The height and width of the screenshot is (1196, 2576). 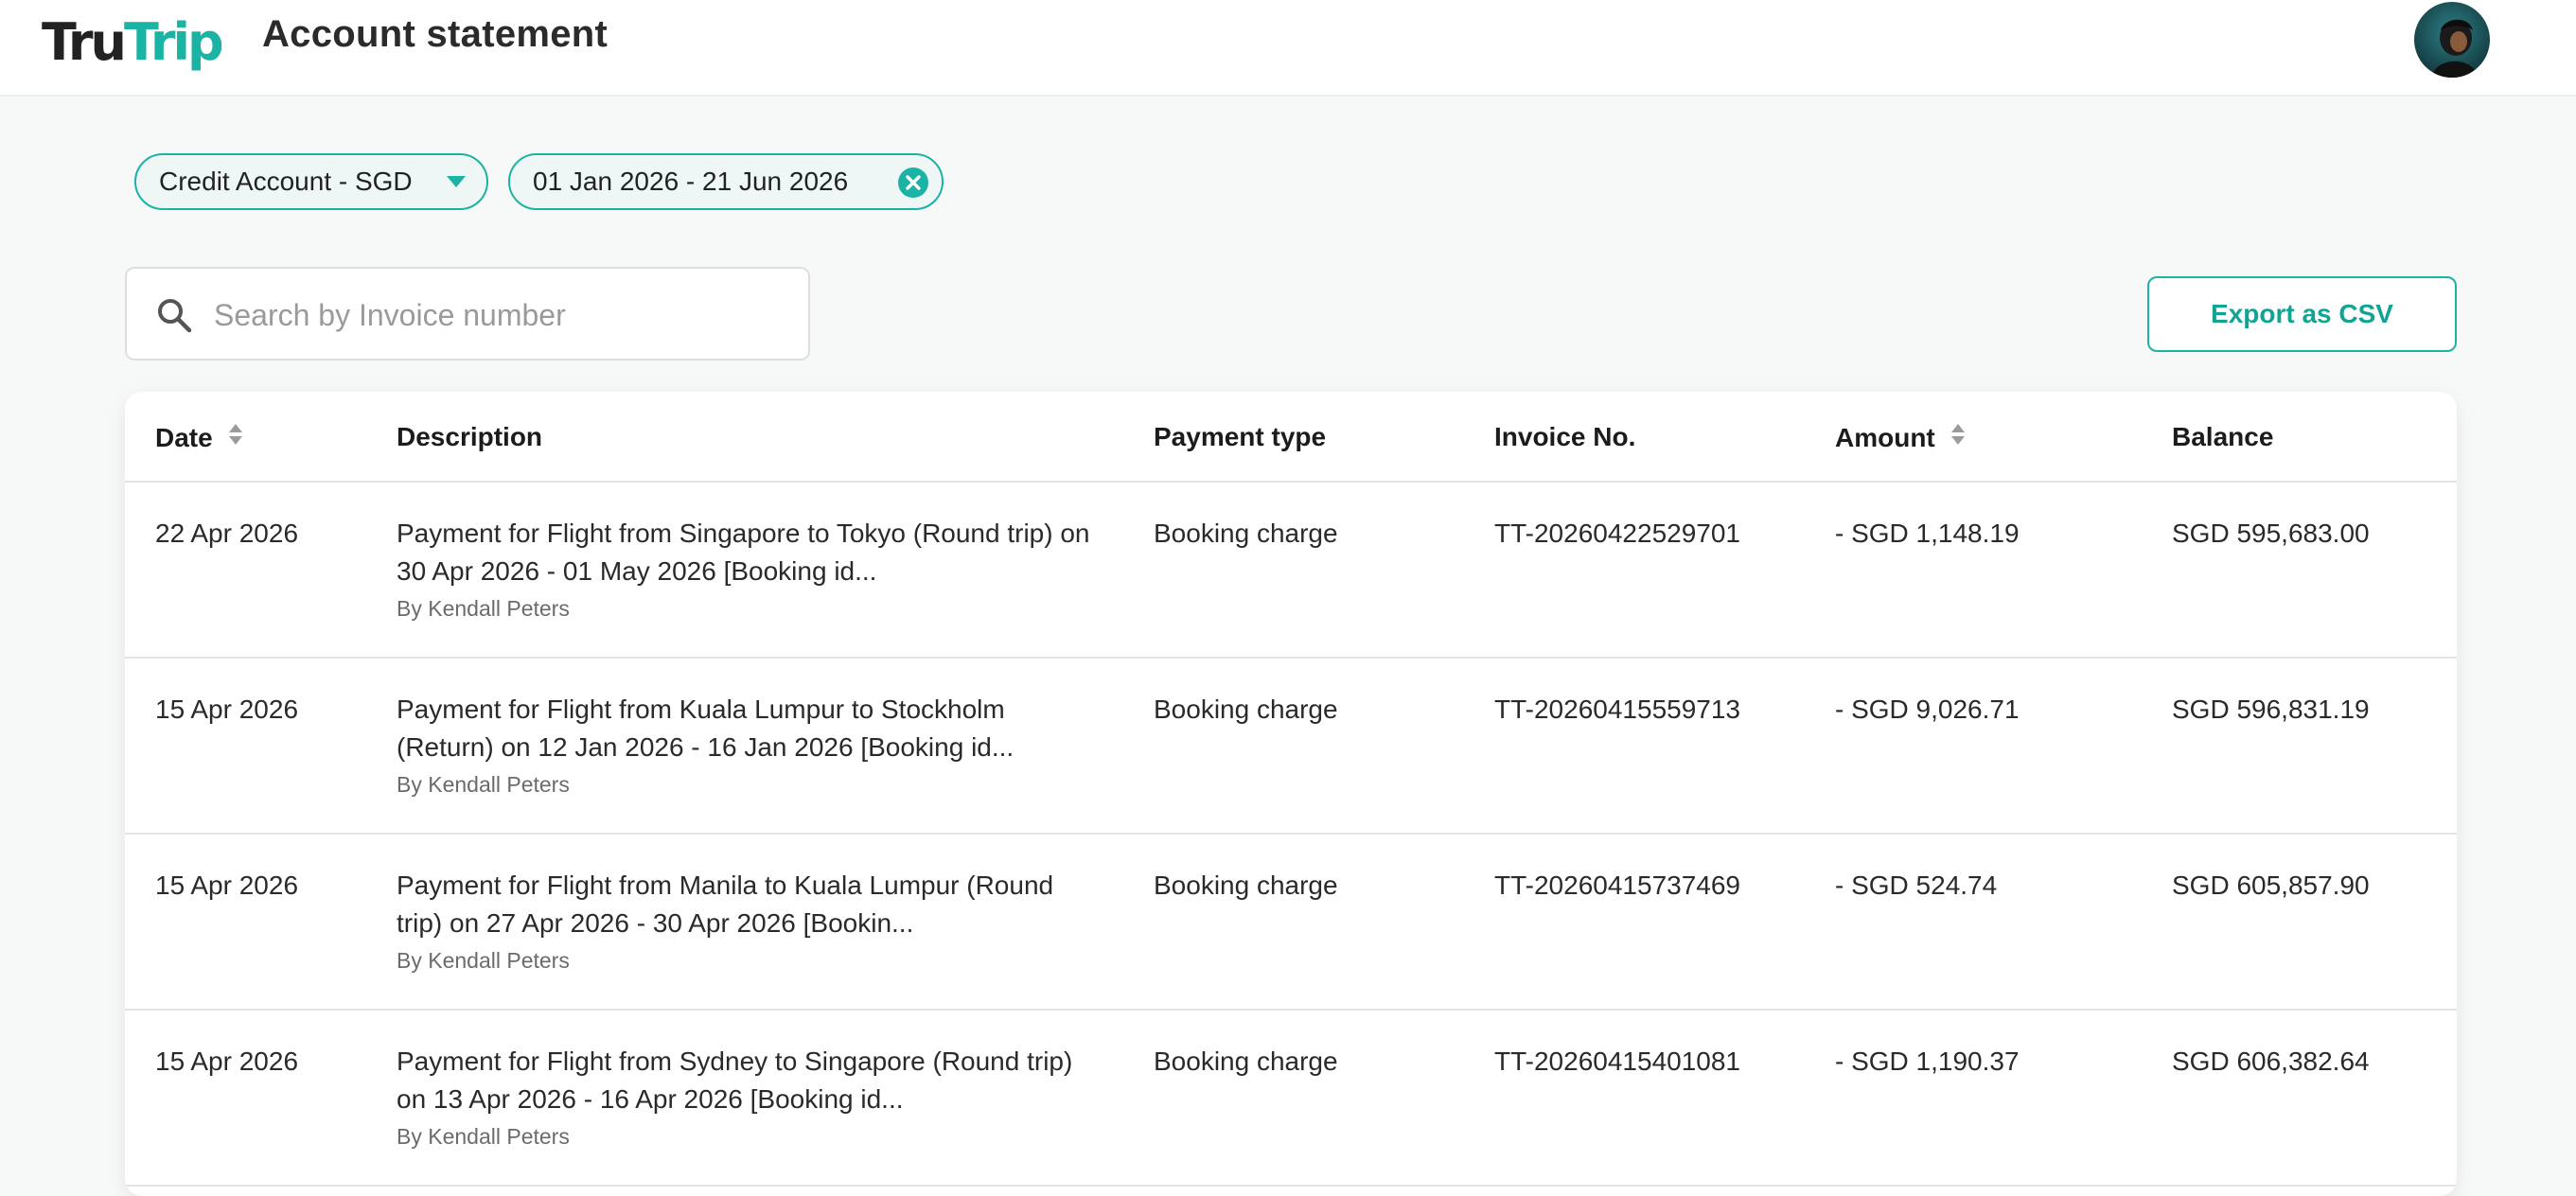 What do you see at coordinates (227, 533) in the screenshot?
I see `row-date: 22 Apr 2026` at bounding box center [227, 533].